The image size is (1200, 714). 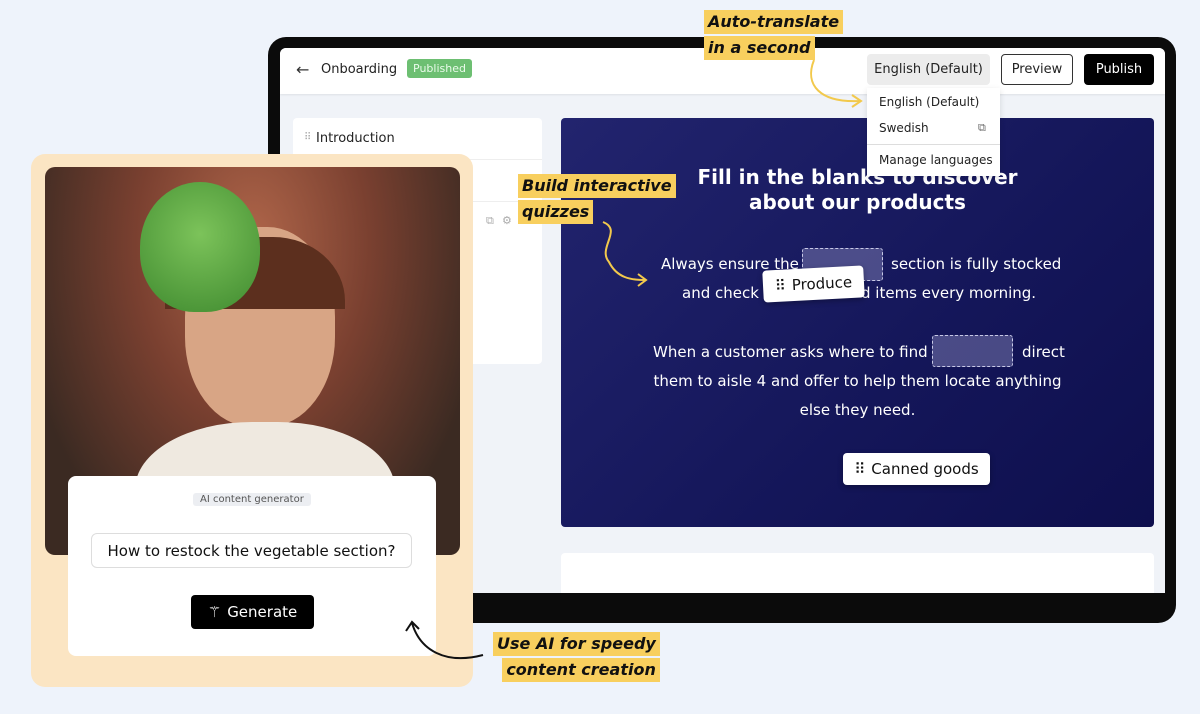 I want to click on annotation-auto-translate: Auto-translate in a second, so click(x=774, y=35).